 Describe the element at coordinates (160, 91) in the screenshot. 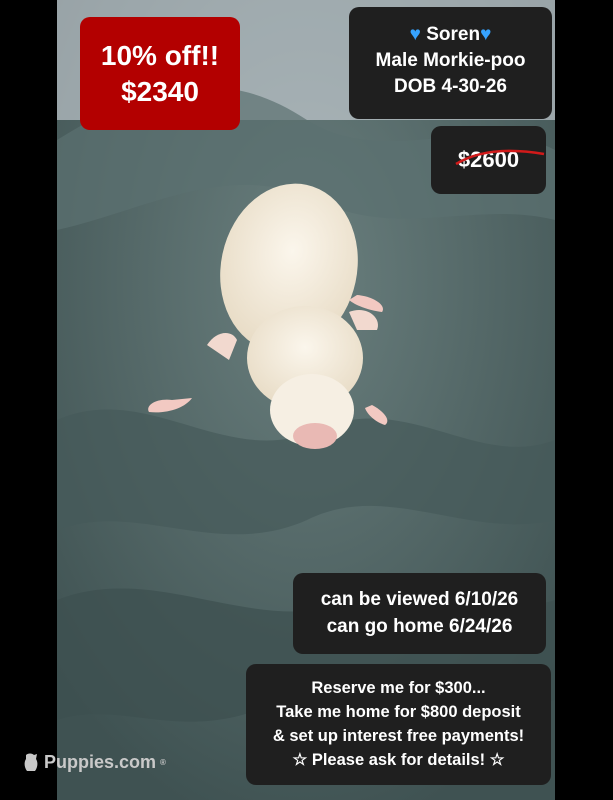

I see `discount-price: $2340` at that location.